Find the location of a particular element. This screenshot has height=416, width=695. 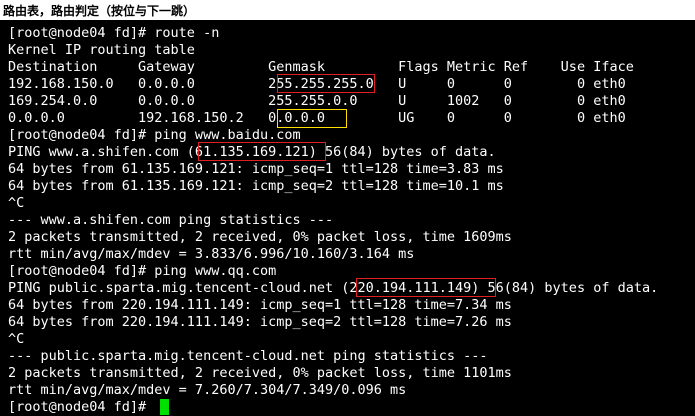

terminal-cursor is located at coordinates (164, 407).